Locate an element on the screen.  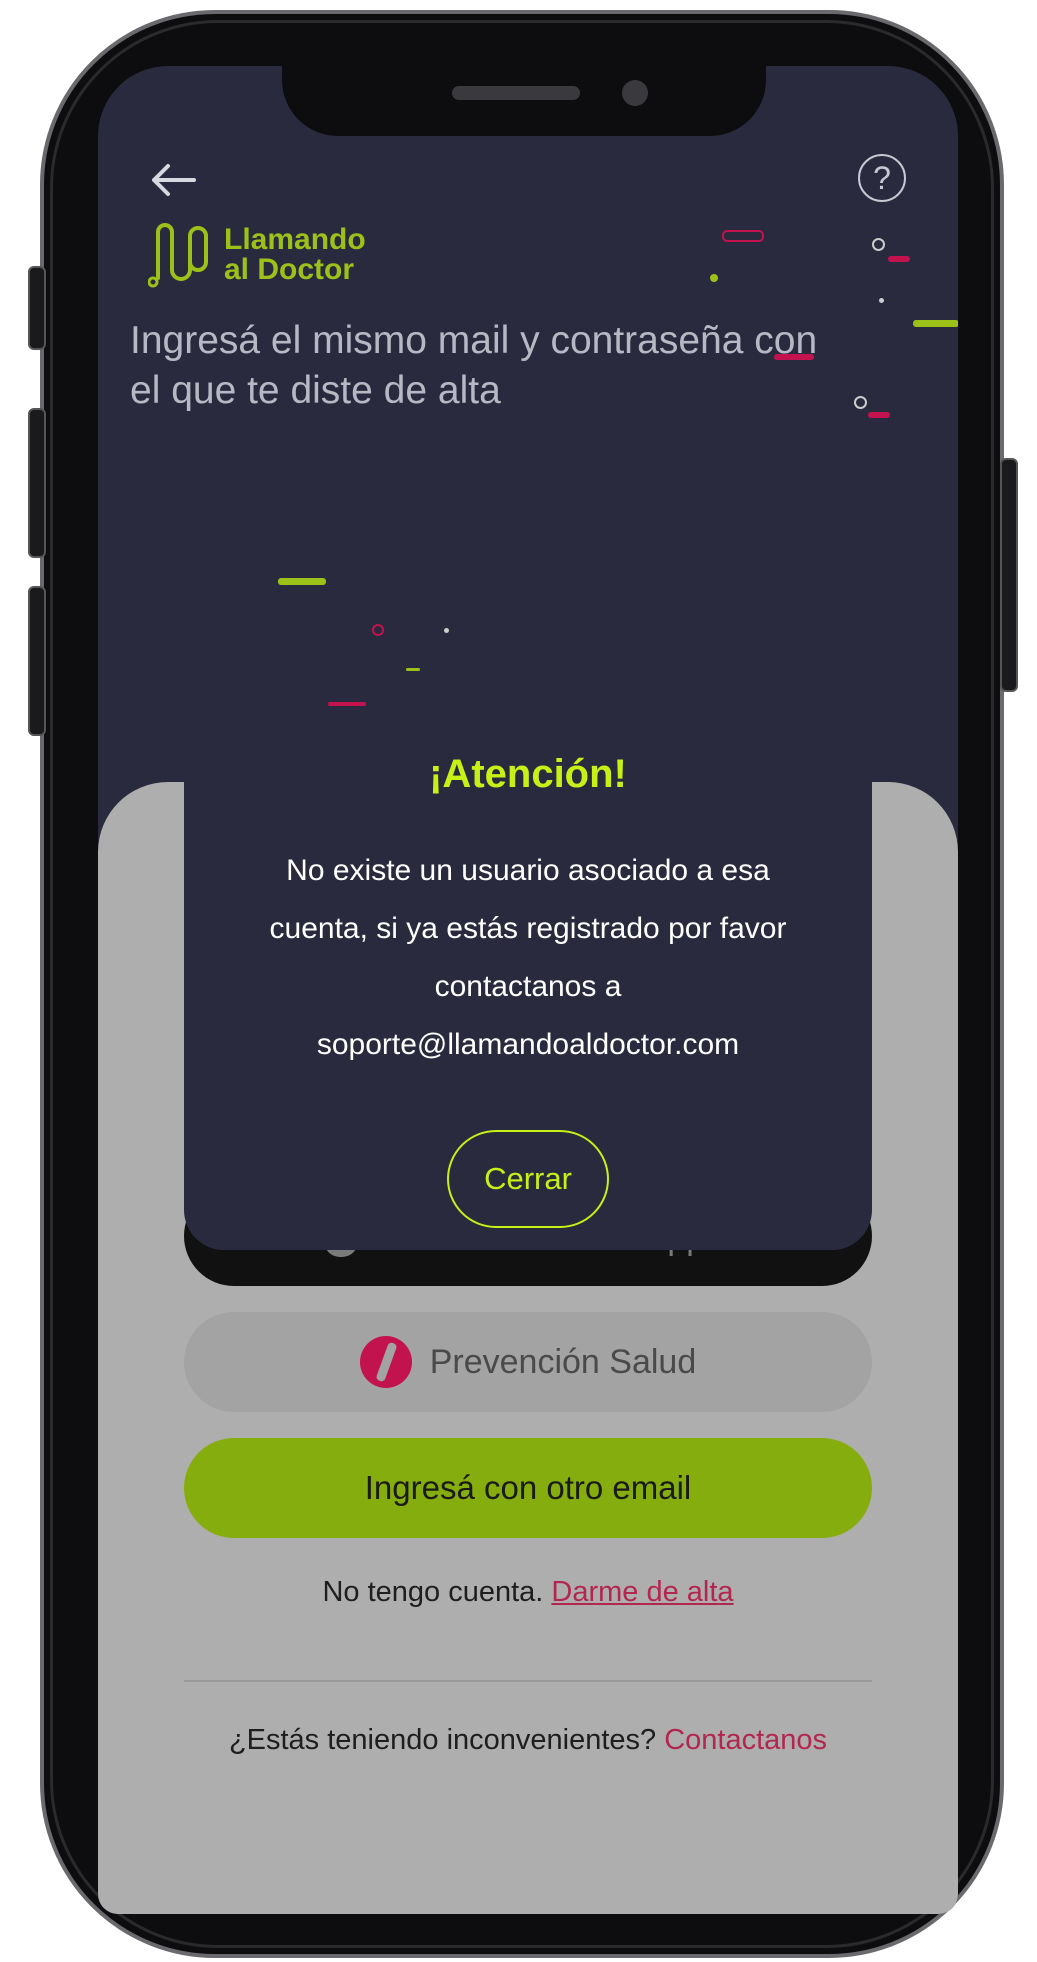
prevencion-salud-logo-icon is located at coordinates (385, 1362).